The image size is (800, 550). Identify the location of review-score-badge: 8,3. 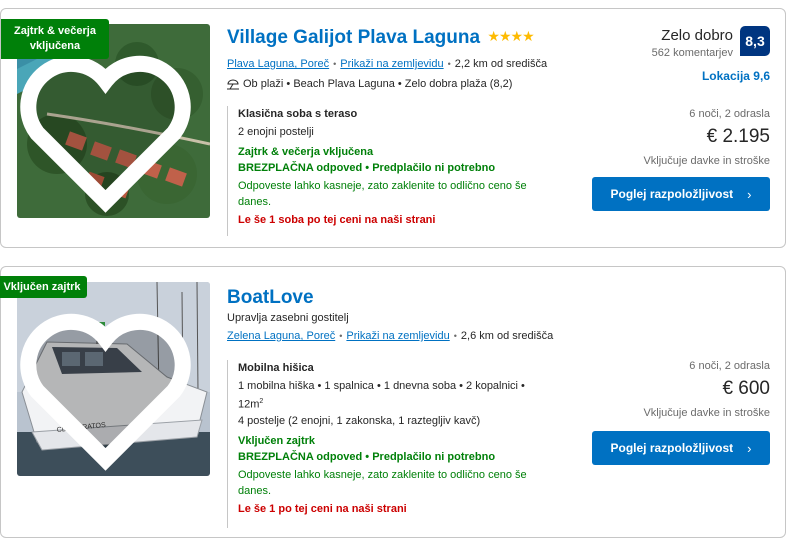
(755, 41).